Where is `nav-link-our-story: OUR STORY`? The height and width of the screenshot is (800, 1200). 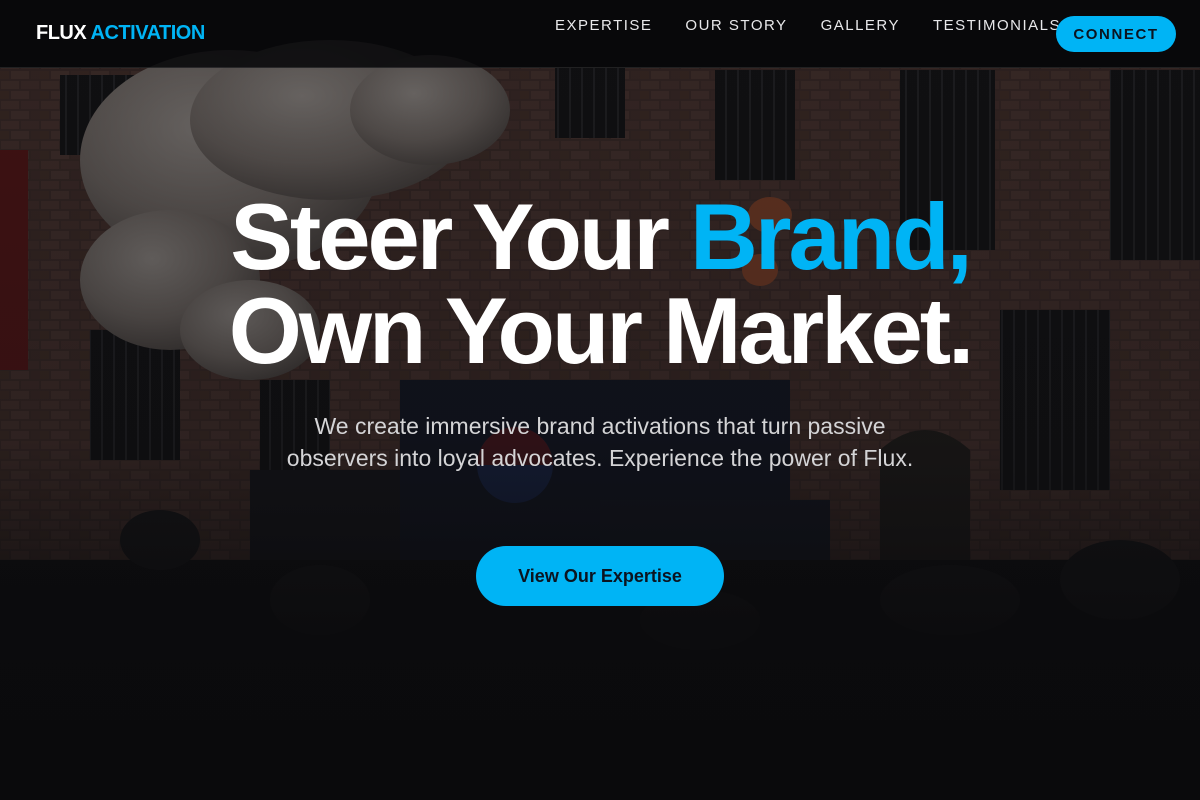 nav-link-our-story: OUR STORY is located at coordinates (736, 26).